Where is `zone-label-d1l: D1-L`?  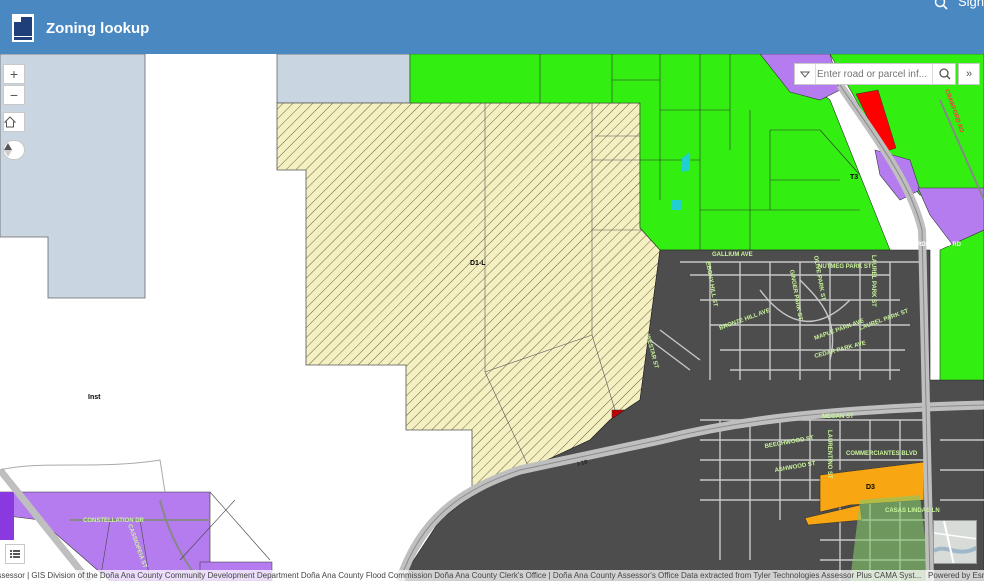 zone-label-d1l: D1-L is located at coordinates (478, 263).